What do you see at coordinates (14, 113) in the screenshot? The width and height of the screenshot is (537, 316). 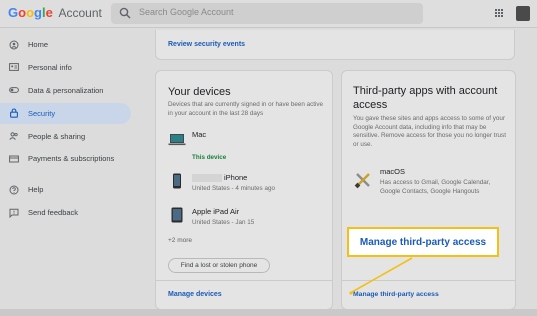 I see `lock-icon` at bounding box center [14, 113].